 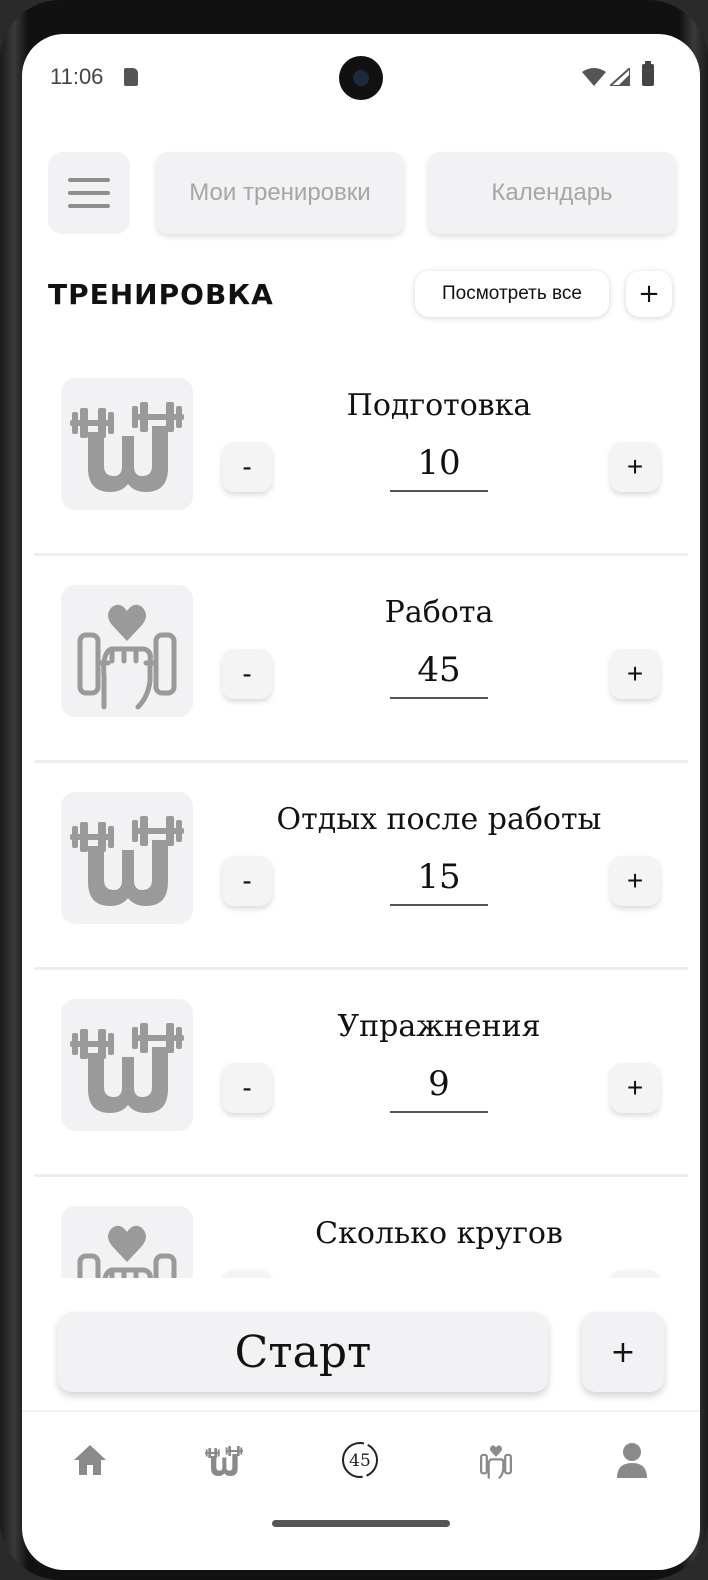 What do you see at coordinates (77, 76) in the screenshot?
I see `status-time: 11:06` at bounding box center [77, 76].